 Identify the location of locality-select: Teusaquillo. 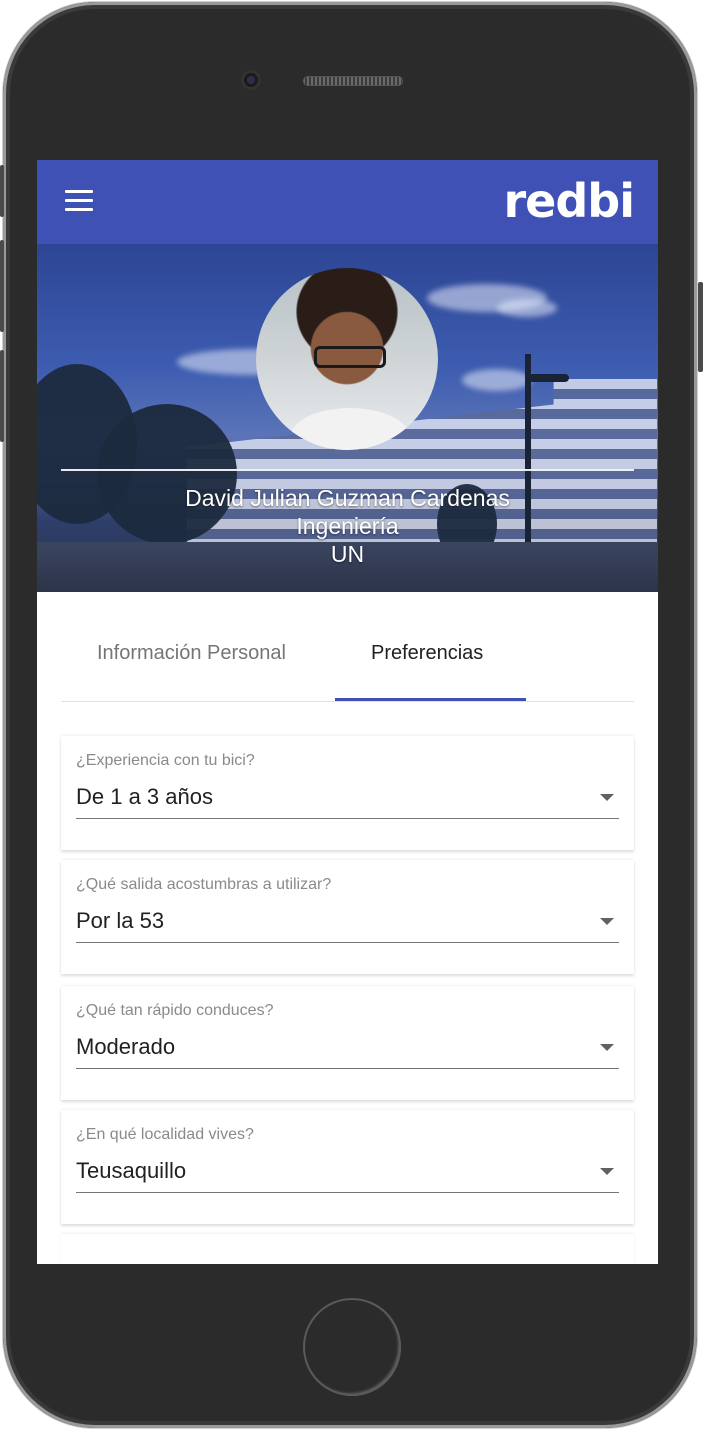
(131, 1171).